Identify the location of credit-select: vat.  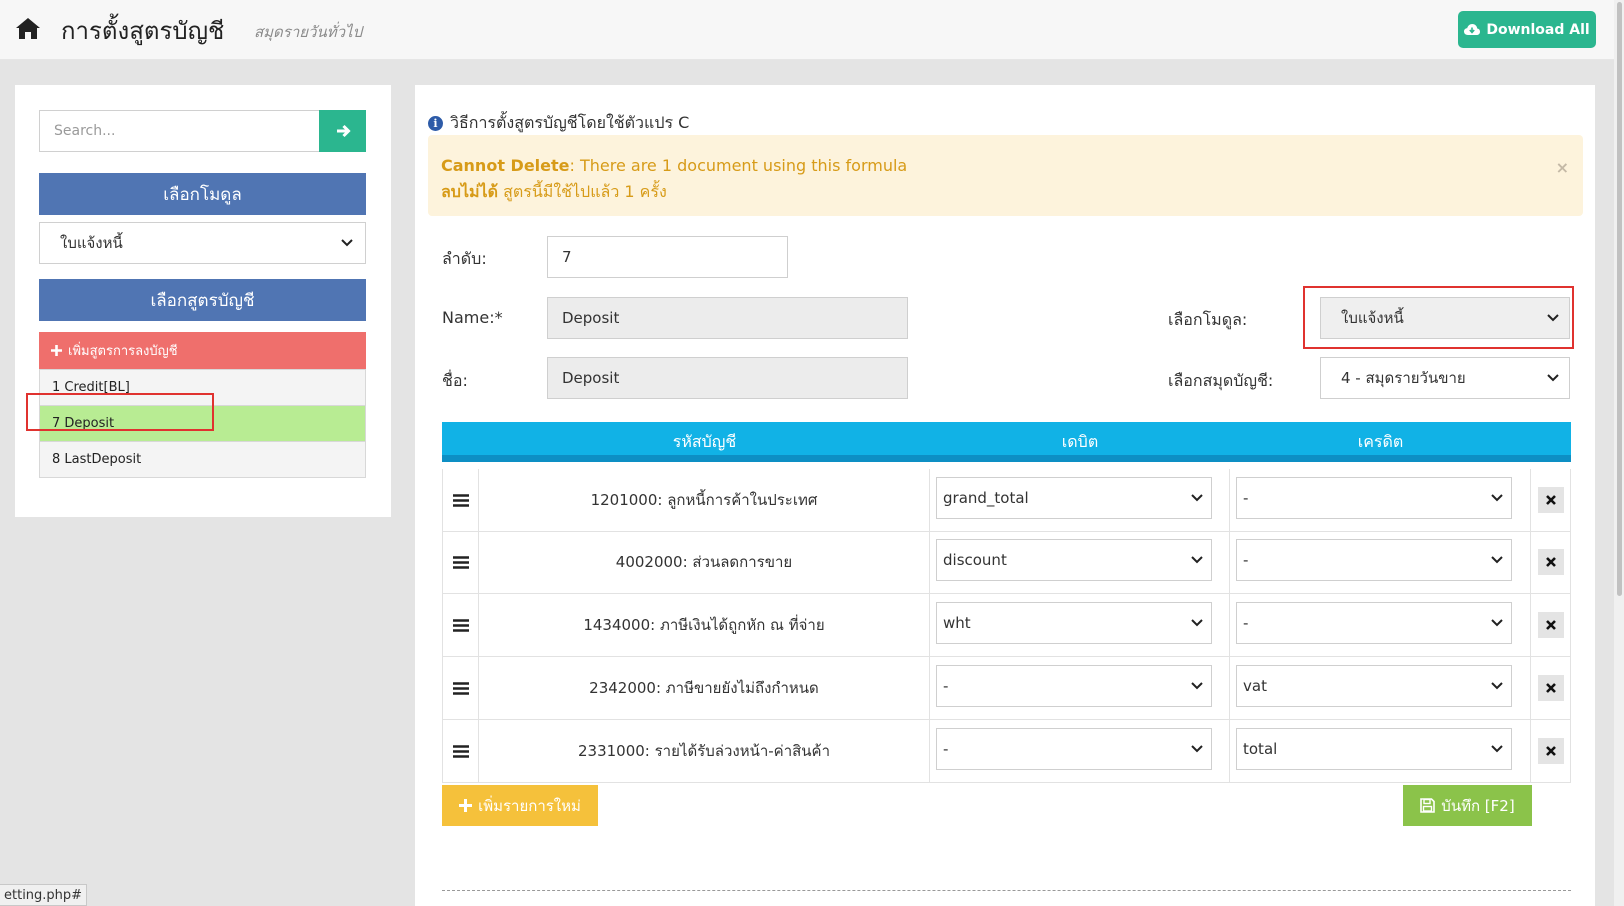
(1374, 686).